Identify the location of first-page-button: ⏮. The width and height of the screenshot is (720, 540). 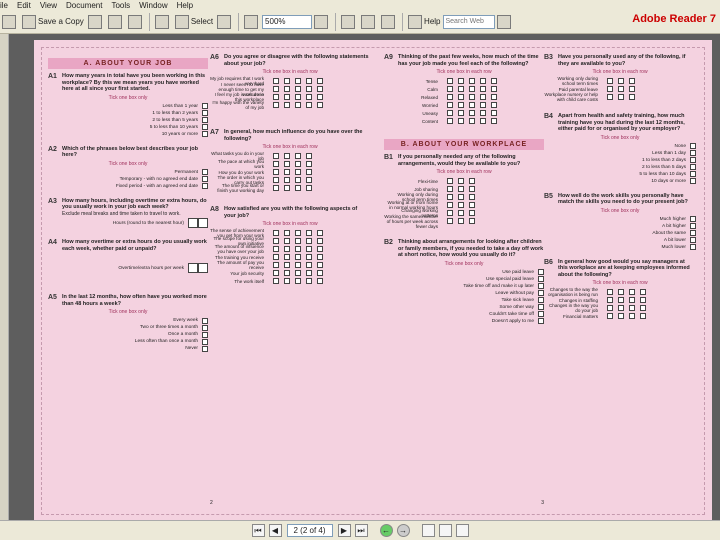
(258, 530).